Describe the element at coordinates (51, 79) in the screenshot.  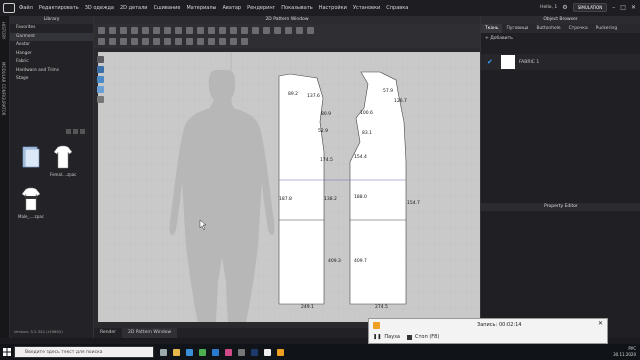
I see `library-item-stage: Stage` at that location.